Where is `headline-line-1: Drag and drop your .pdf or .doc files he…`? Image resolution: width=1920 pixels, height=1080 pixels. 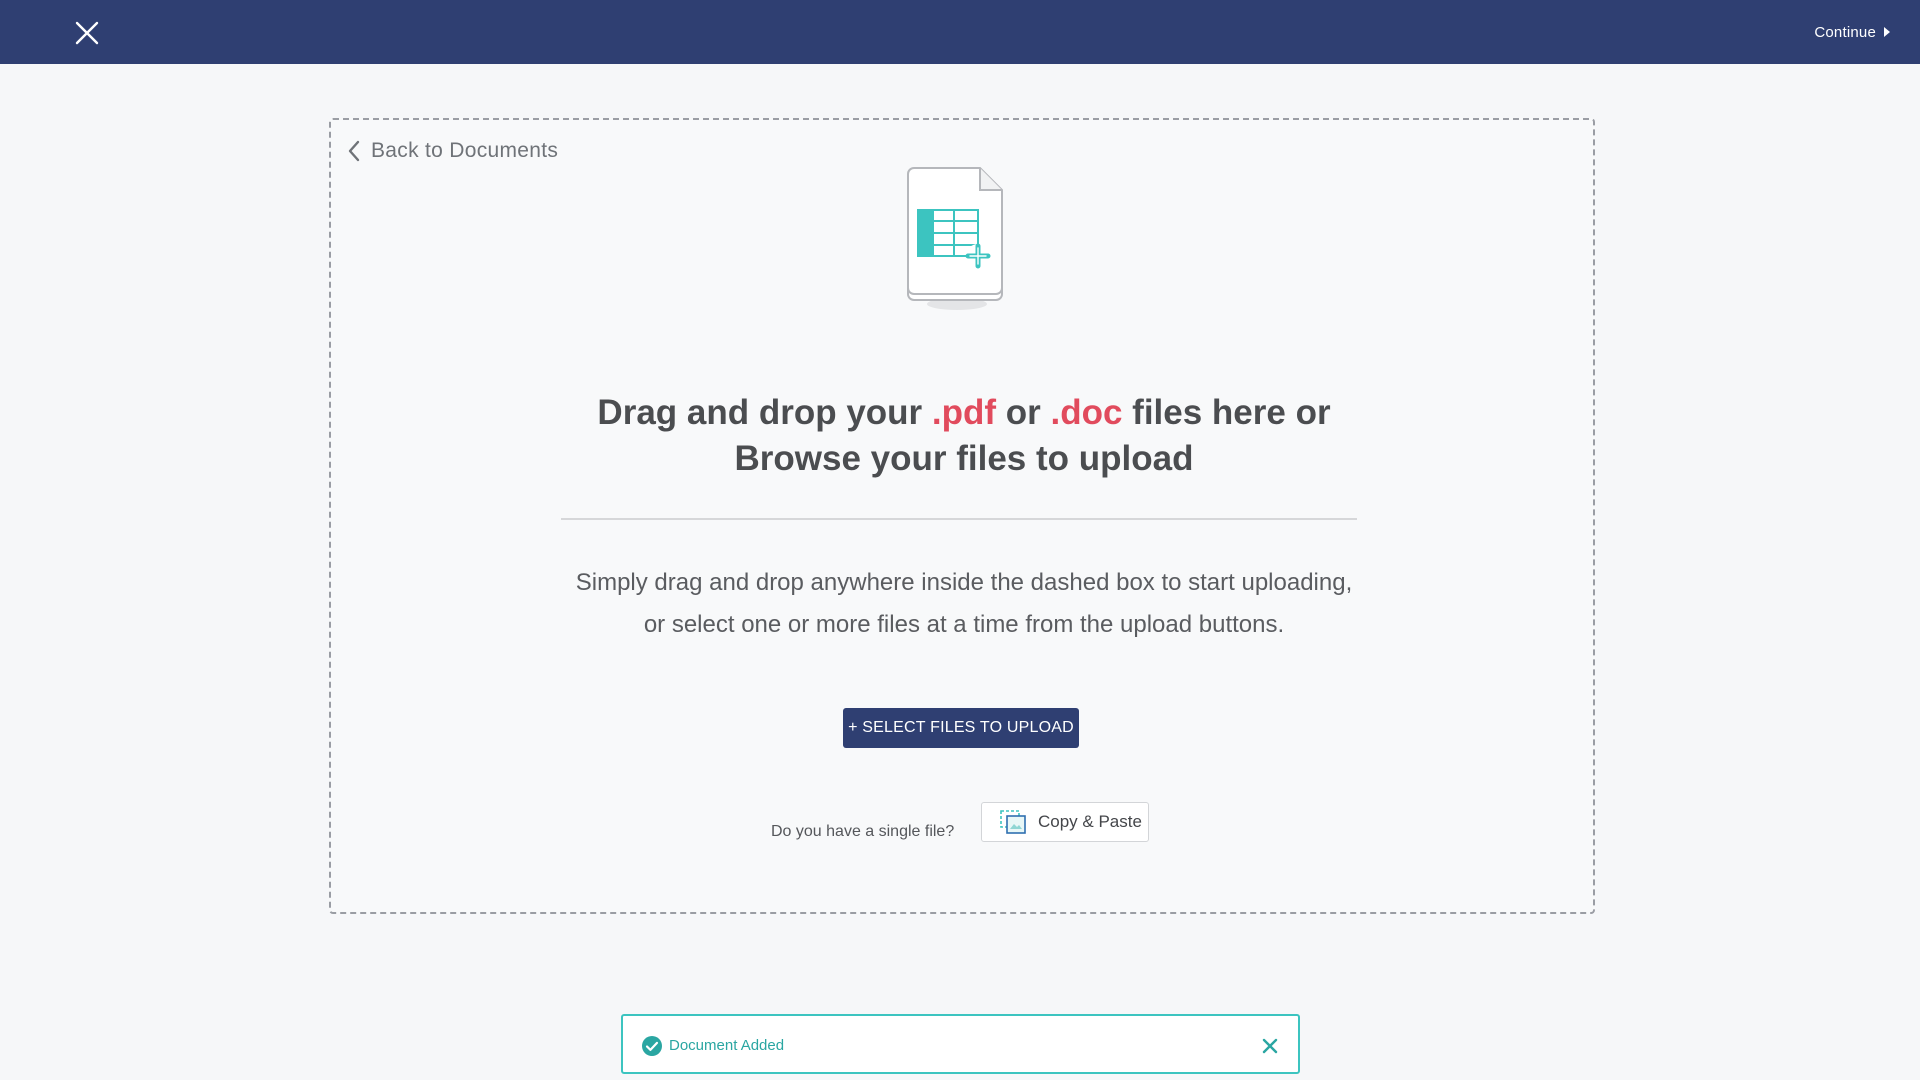
headline-line-1: Drag and drop your .pdf or .doc files he… is located at coordinates (964, 413).